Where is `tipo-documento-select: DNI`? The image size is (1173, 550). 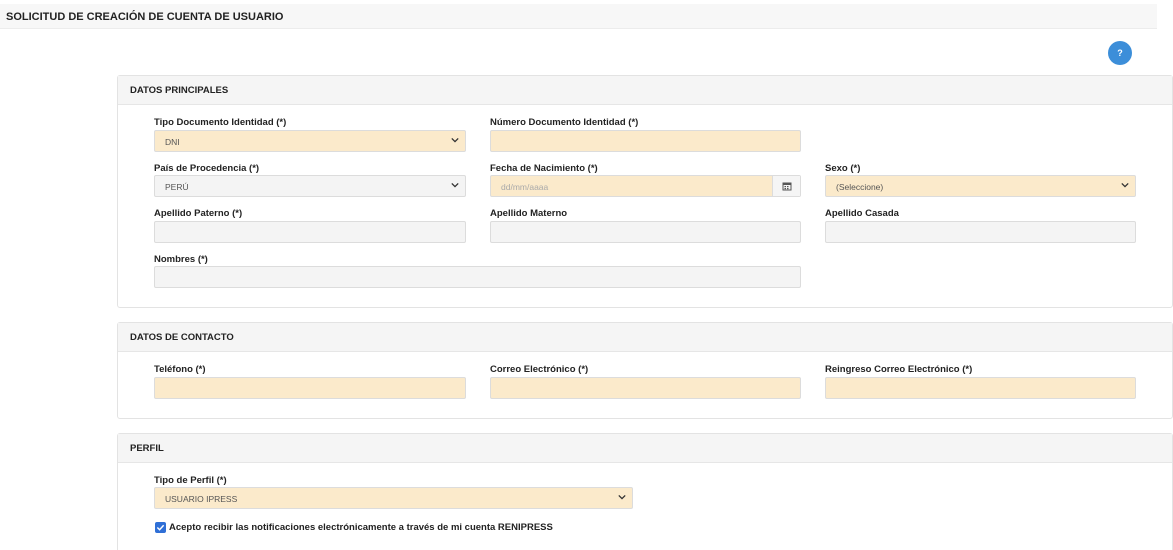 tipo-documento-select: DNI is located at coordinates (310, 141).